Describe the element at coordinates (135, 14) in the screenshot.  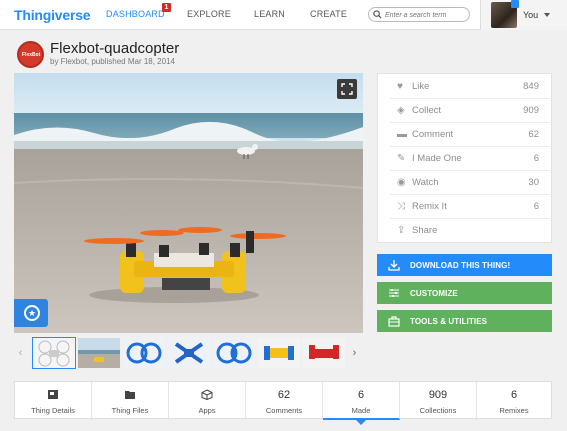
I see `nav-dashboard: DASHBOARD` at that location.